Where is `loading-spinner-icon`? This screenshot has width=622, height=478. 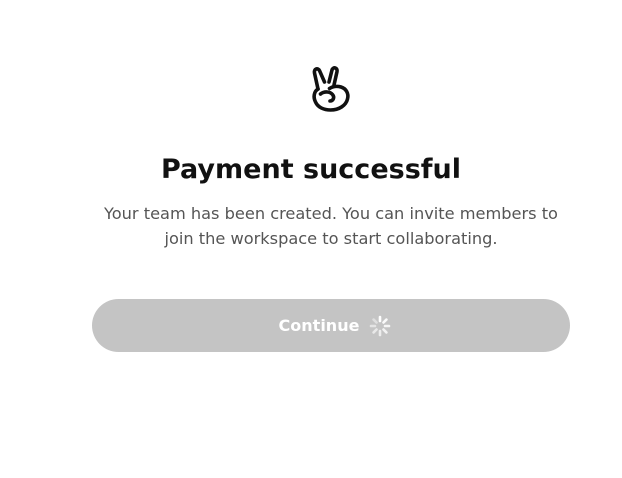
loading-spinner-icon is located at coordinates (380, 326).